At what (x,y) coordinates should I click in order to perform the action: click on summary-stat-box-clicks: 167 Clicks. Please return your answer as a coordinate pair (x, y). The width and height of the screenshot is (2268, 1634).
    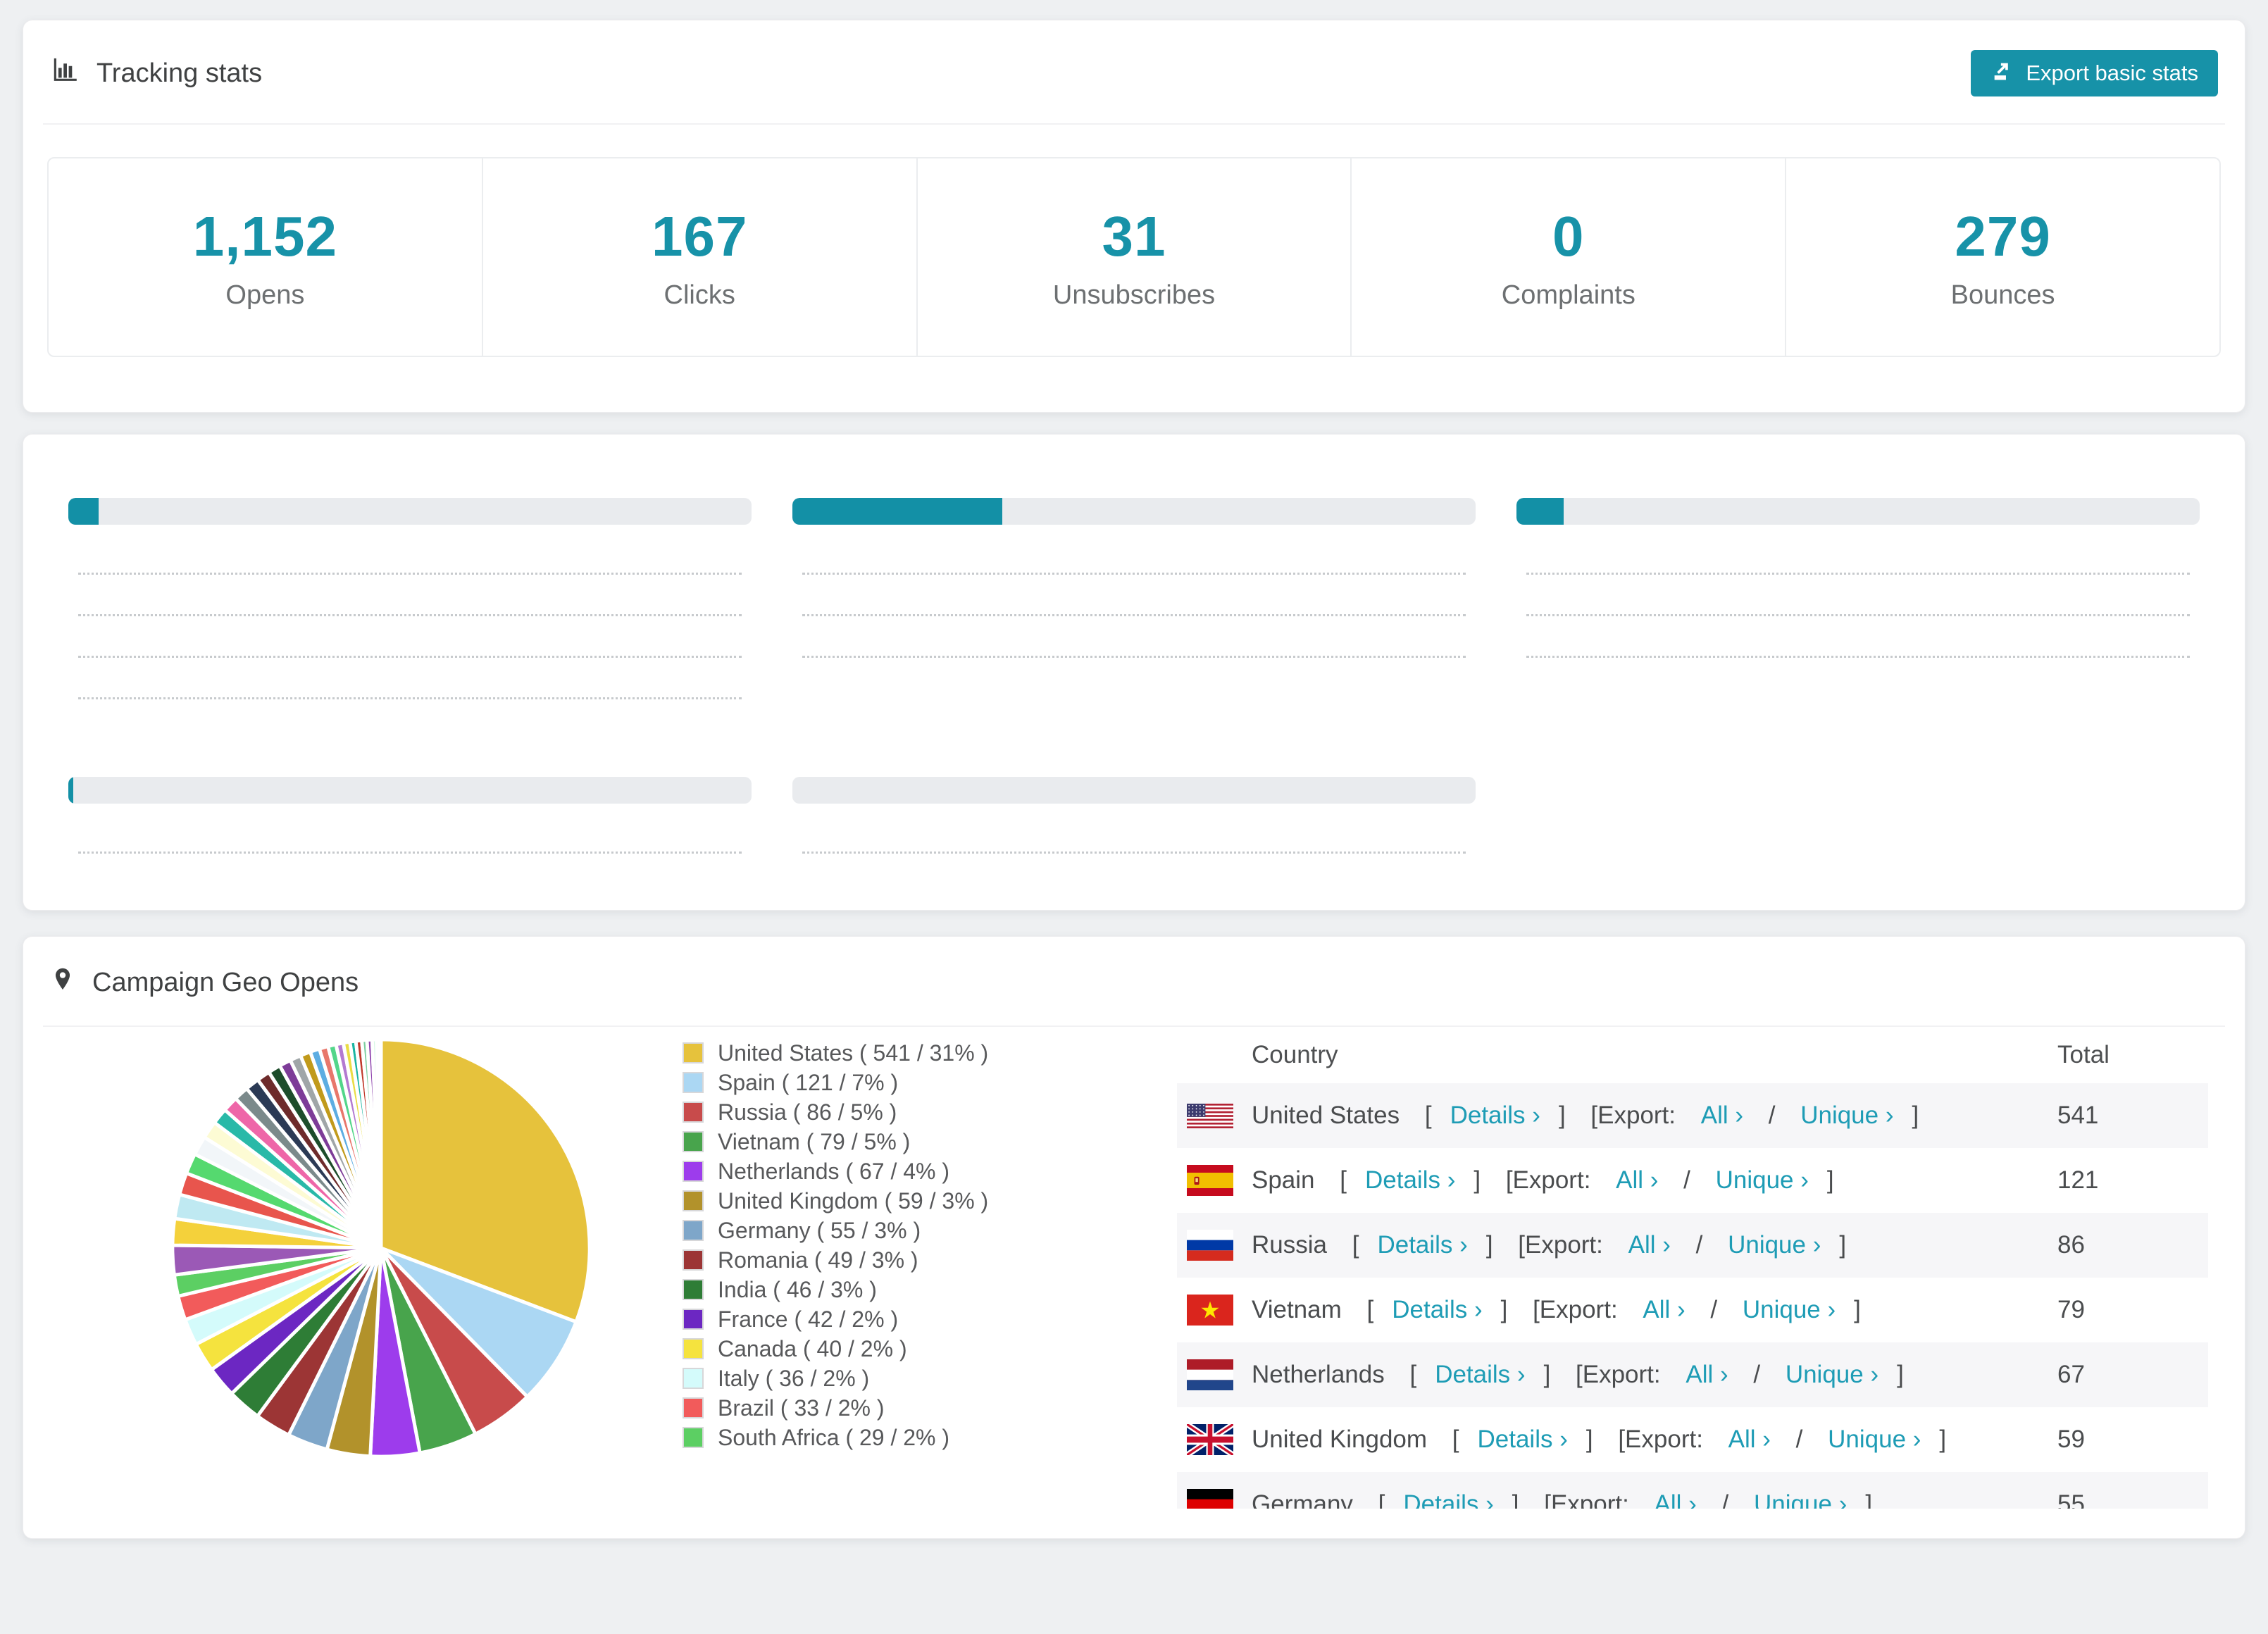
    Looking at the image, I should click on (700, 257).